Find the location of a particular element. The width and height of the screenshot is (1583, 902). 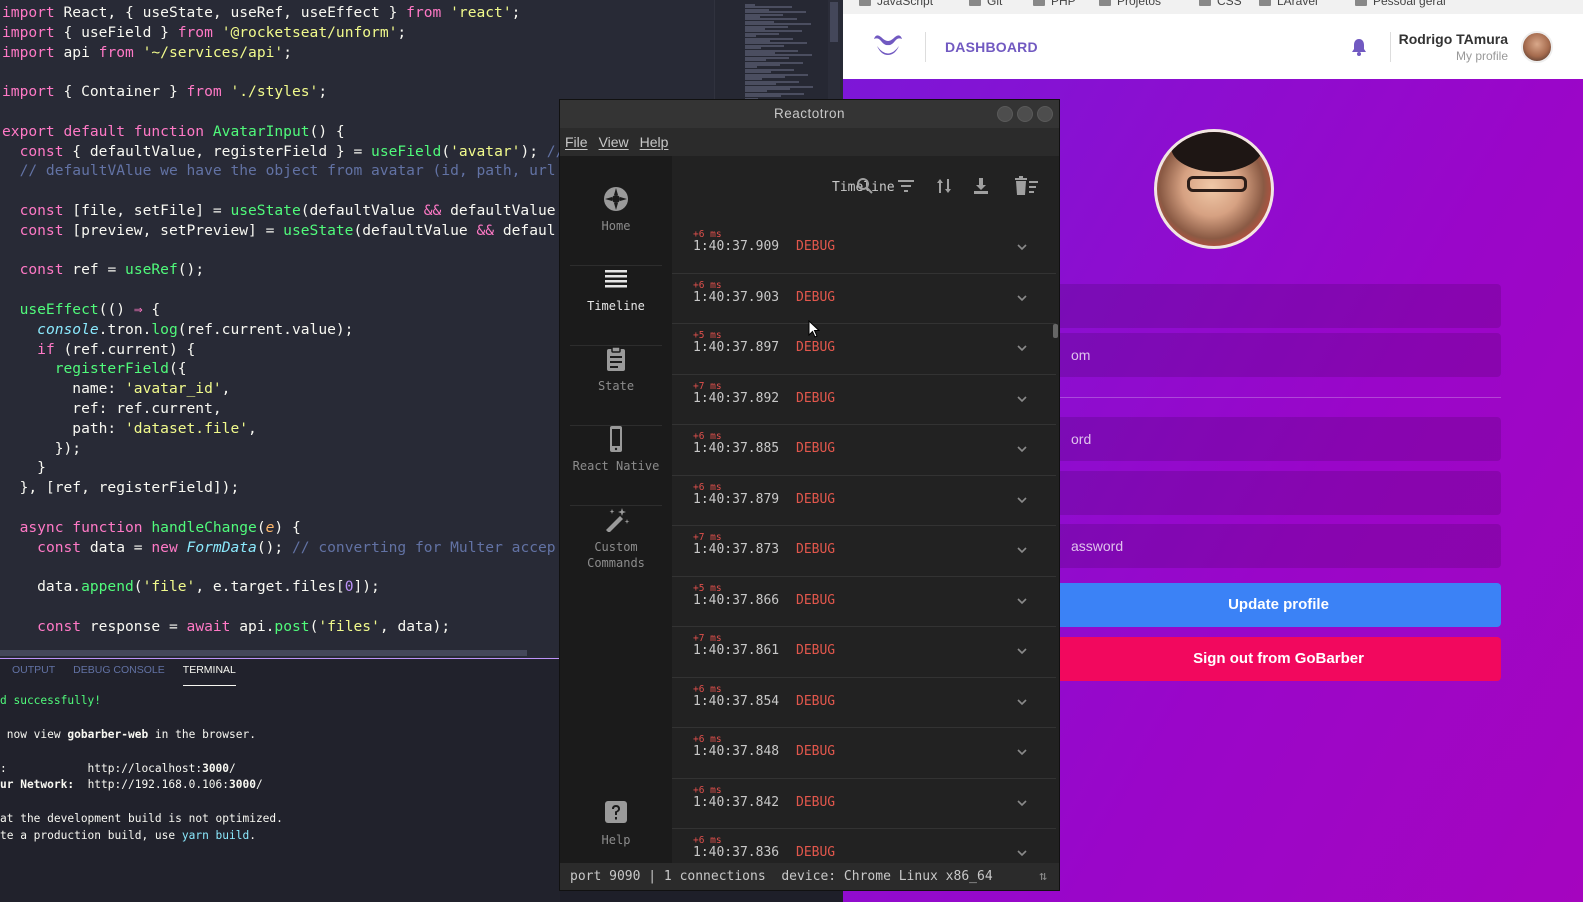

sidebar-item-react-native: React Native is located at coordinates (616, 466).